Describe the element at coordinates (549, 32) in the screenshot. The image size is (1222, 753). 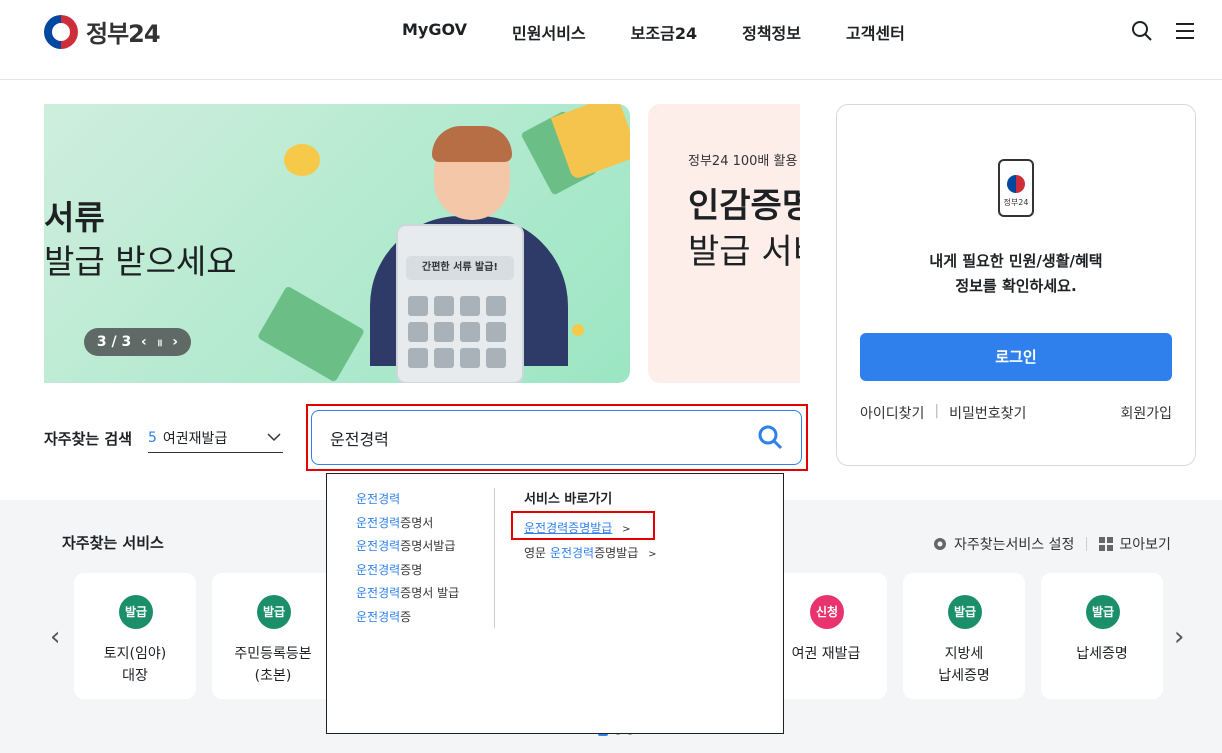
I see `nav-civil-service: 민원서비스` at that location.